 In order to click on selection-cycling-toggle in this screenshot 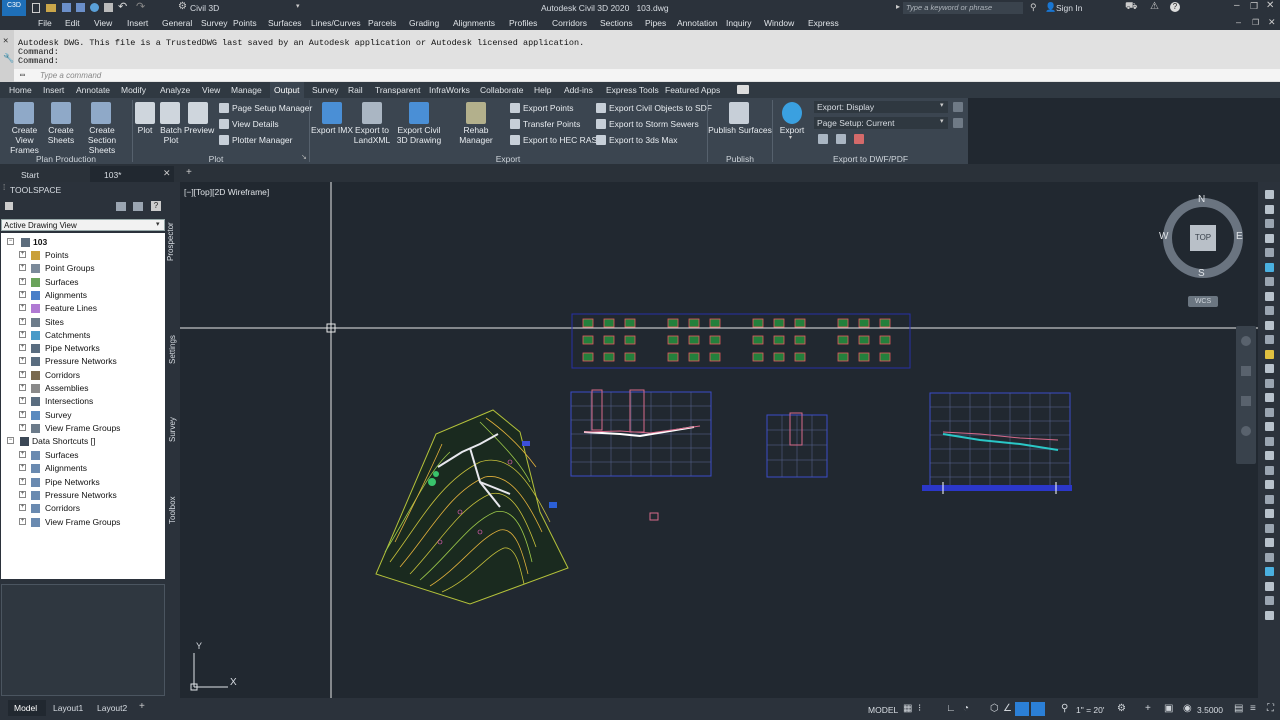, I will do `click(1038, 709)`.